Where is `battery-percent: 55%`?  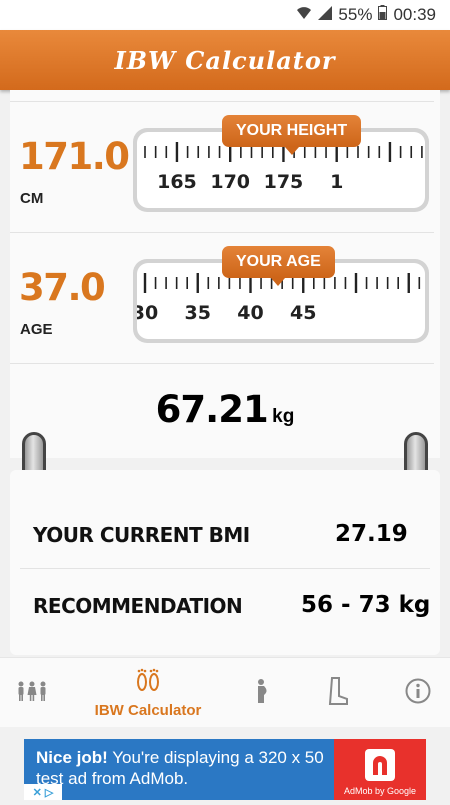
battery-percent: 55% is located at coordinates (355, 14).